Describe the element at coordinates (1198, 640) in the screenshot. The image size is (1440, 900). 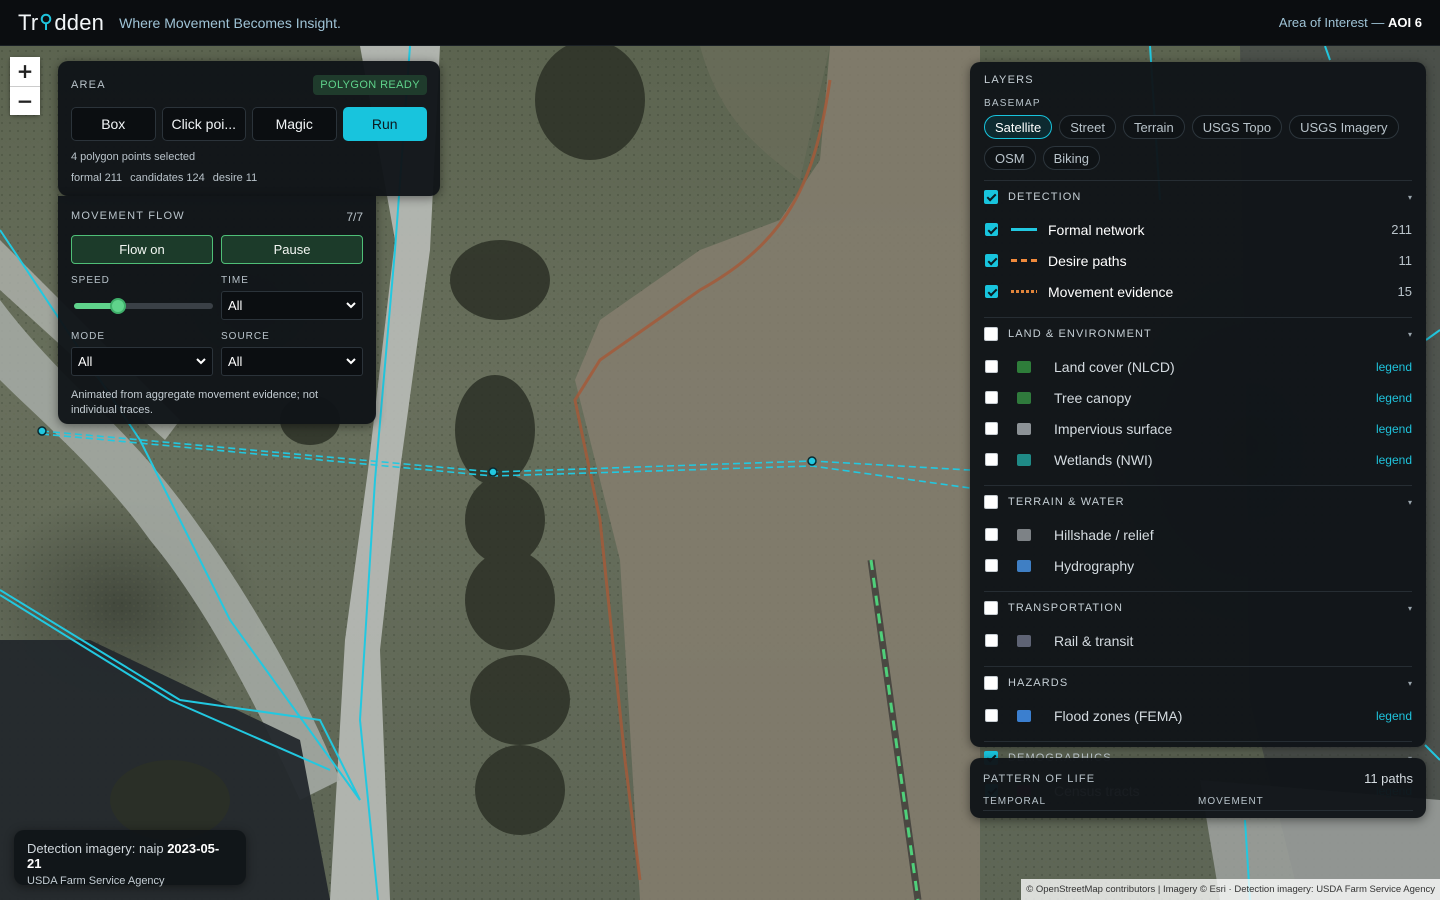
I see `layer-row-rail-transit: Rail & transit` at that location.